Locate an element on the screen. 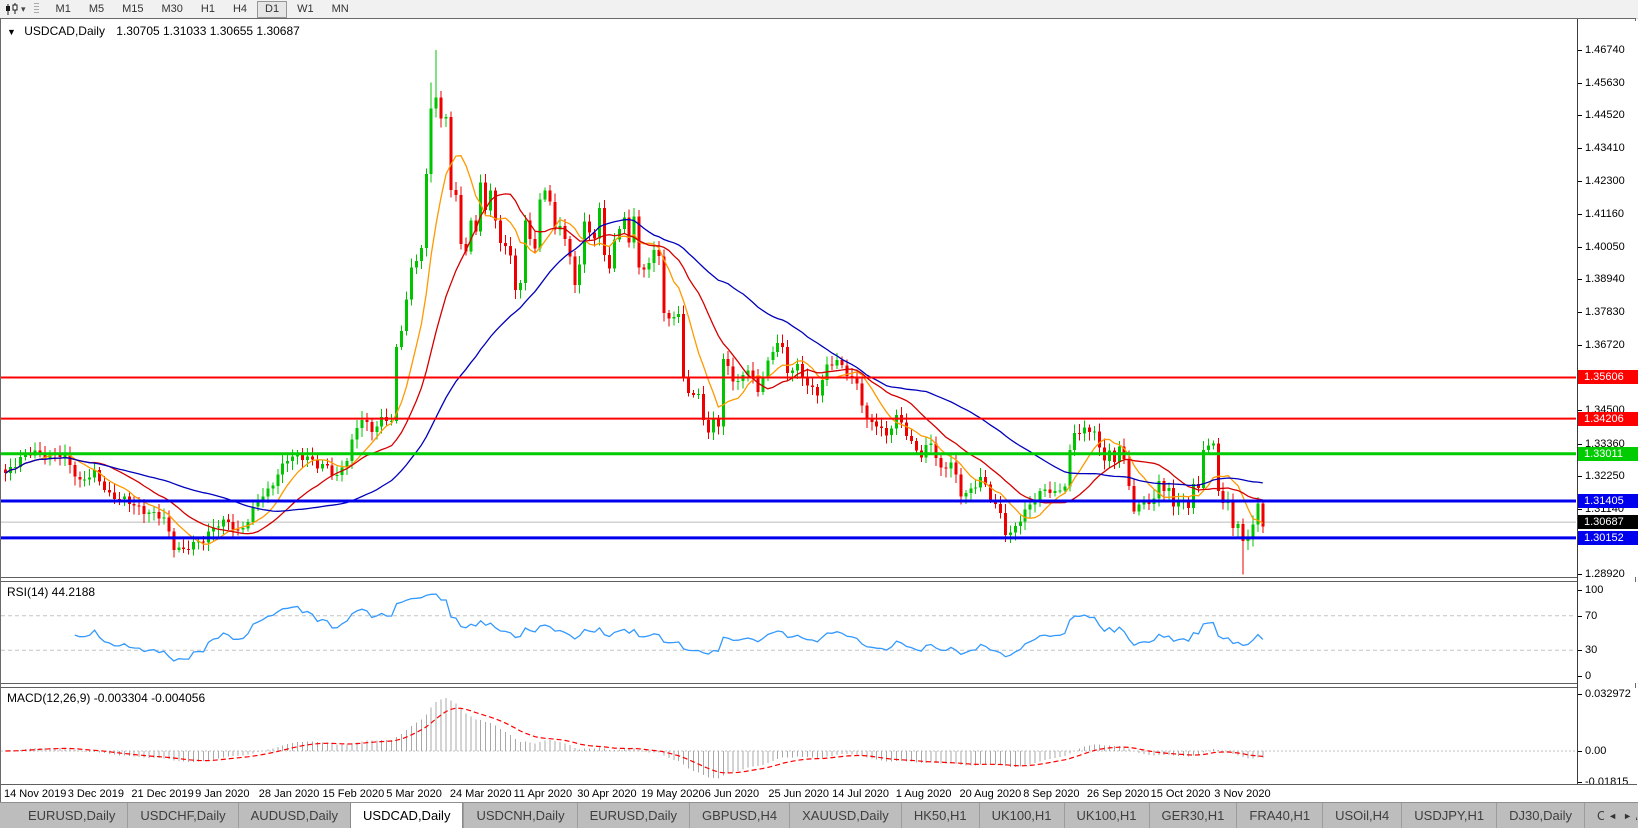 This screenshot has height=828, width=1638. rsi-axis: 100 70 30 0 is located at coordinates (1607, 632).